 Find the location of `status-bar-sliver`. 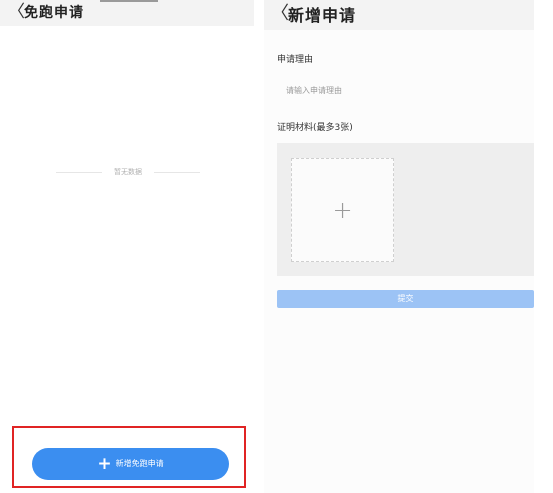

status-bar-sliver is located at coordinates (129, 1).